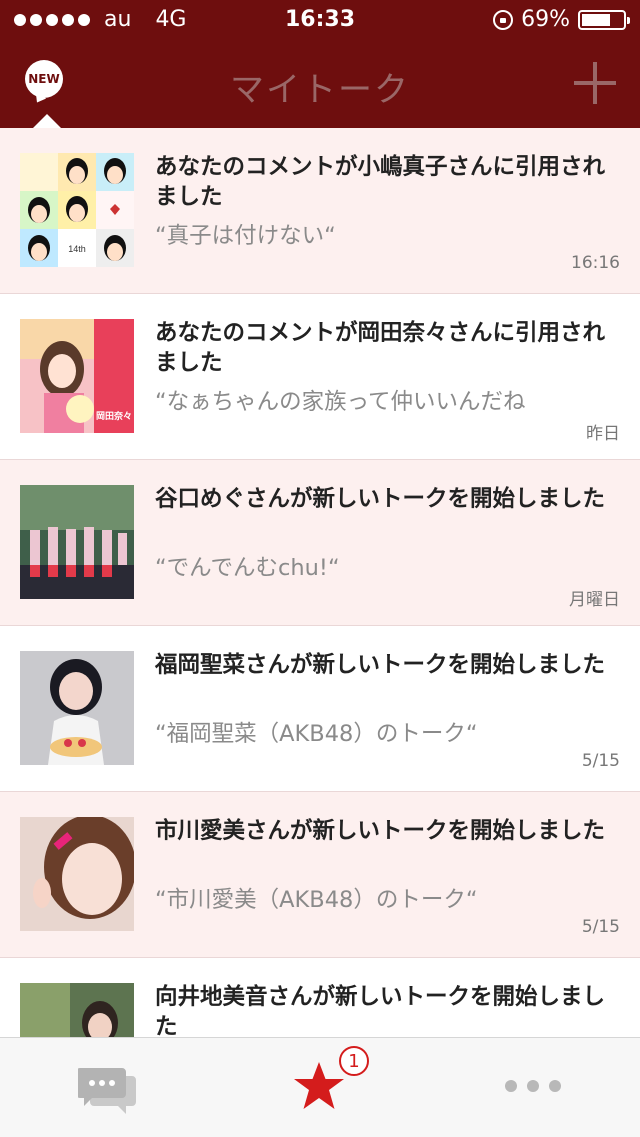 This screenshot has height=1137, width=640. I want to click on talk-date: 昨日, so click(603, 434).